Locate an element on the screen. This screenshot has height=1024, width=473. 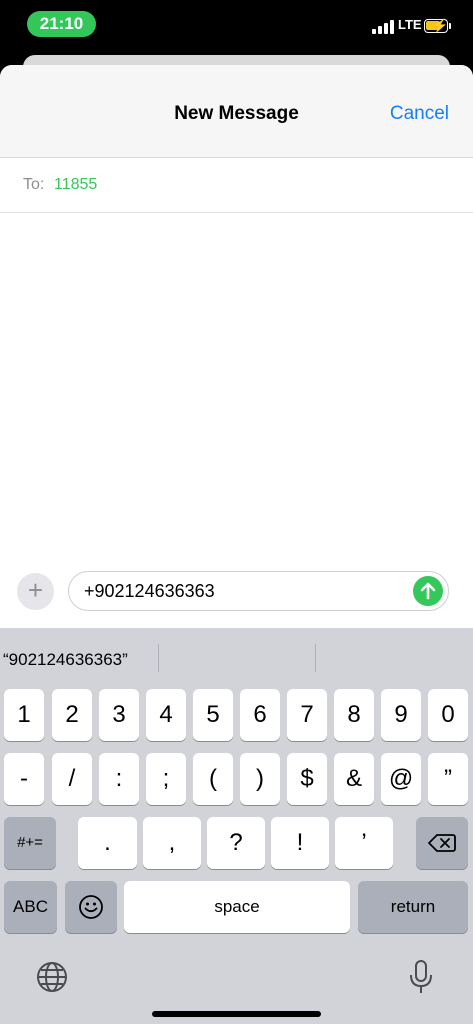
key-dollar: $ is located at coordinates (307, 779).